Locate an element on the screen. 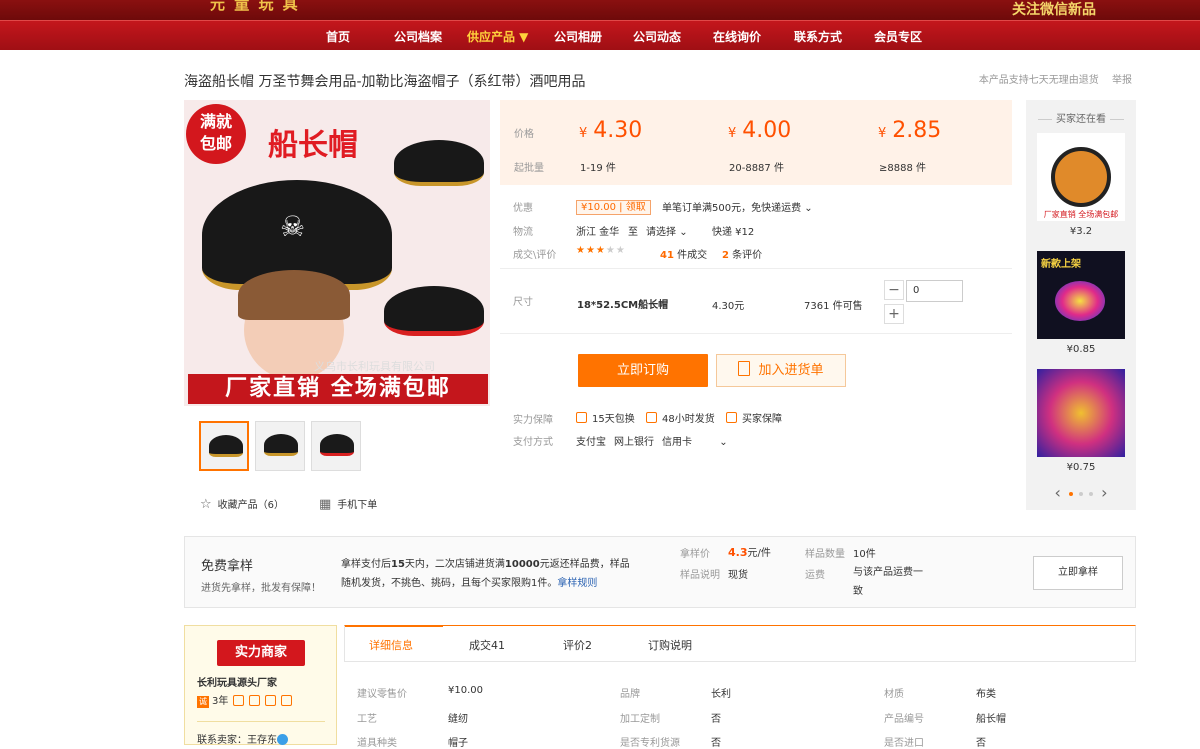 The image size is (1200, 749). promo-text: 单笔订单满500元，免快递运费 ⌄ is located at coordinates (737, 206).